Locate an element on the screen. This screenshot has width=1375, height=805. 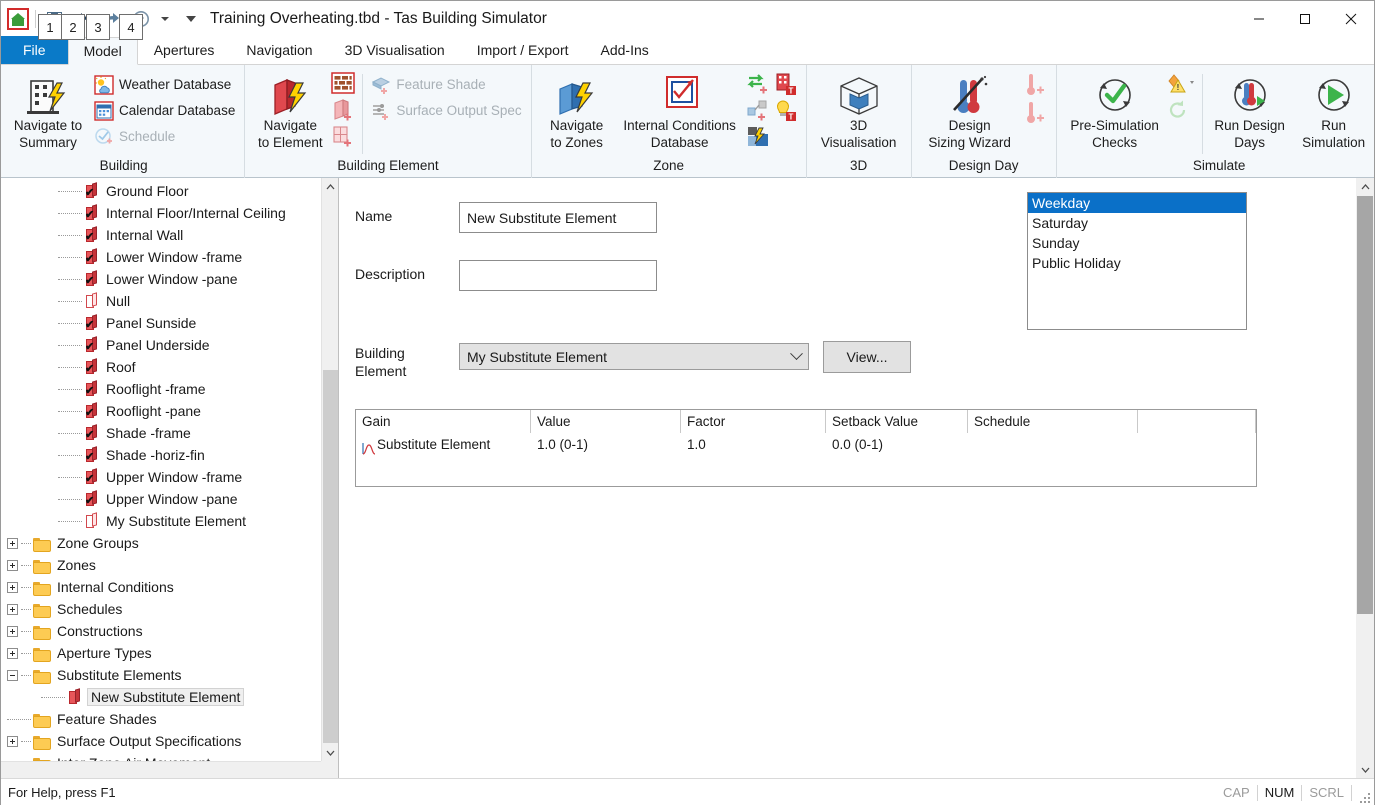
gain-table-column-header: Value is located at coordinates (606, 421).